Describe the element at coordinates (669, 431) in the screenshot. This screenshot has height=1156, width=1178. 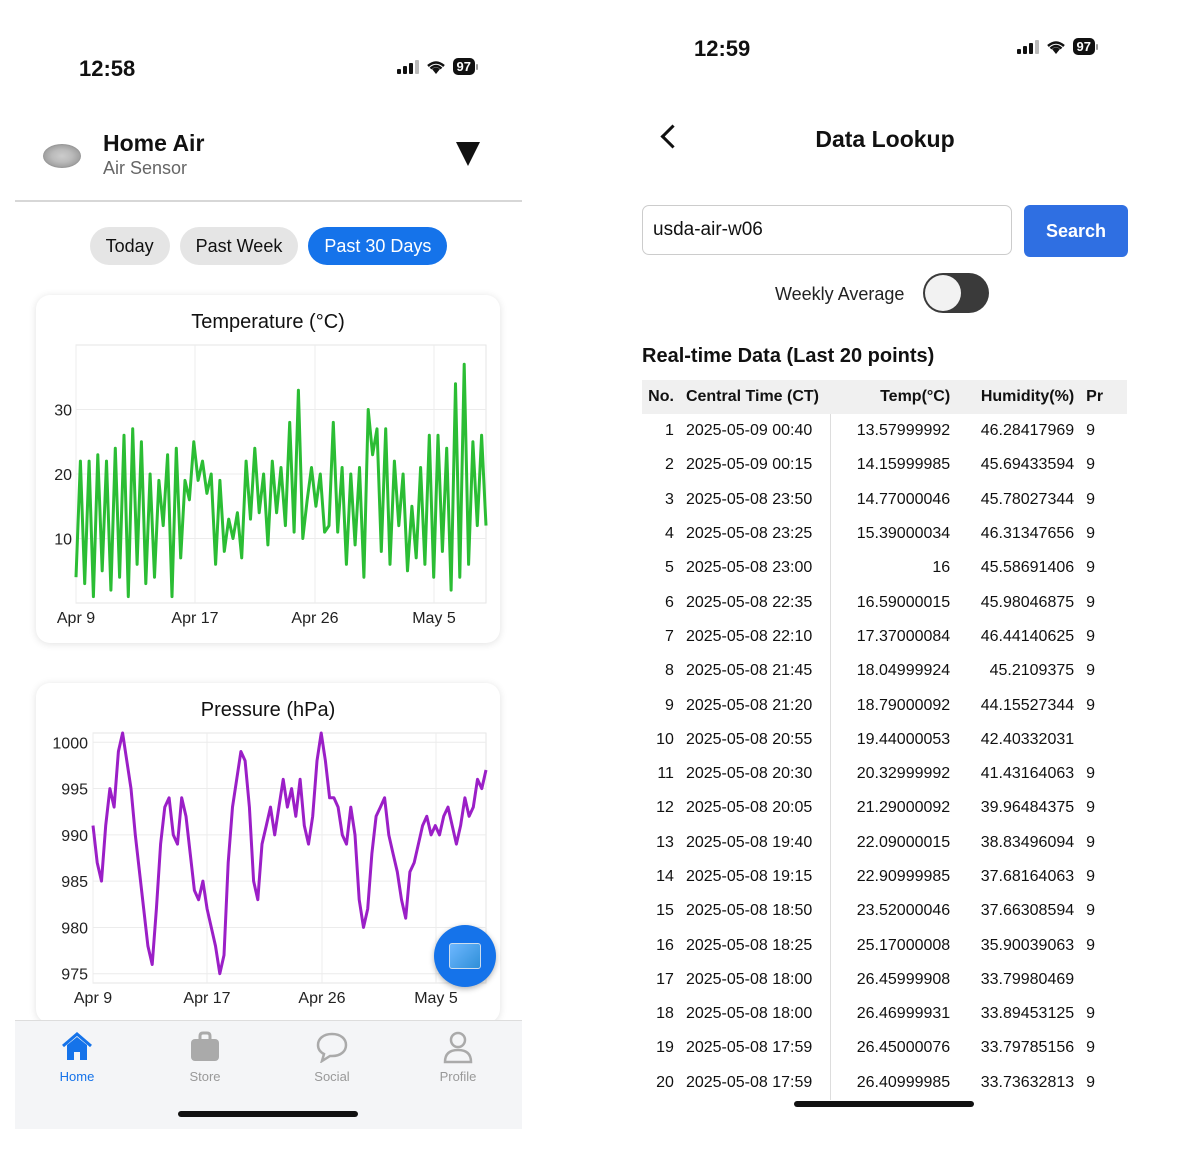
I see `table-cell: 1` at that location.